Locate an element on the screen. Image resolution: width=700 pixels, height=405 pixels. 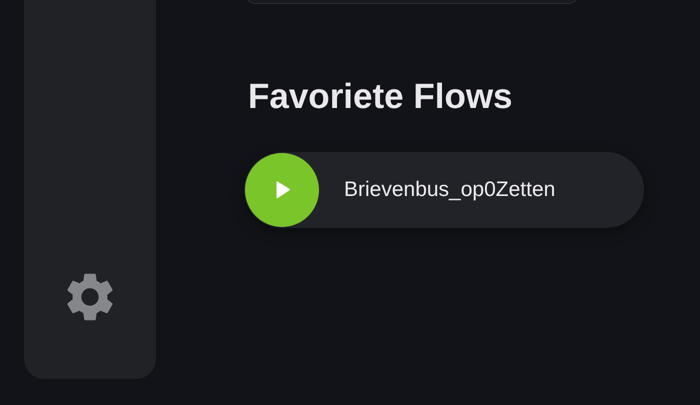
section-title: Favoriete Flows is located at coordinates (381, 97).